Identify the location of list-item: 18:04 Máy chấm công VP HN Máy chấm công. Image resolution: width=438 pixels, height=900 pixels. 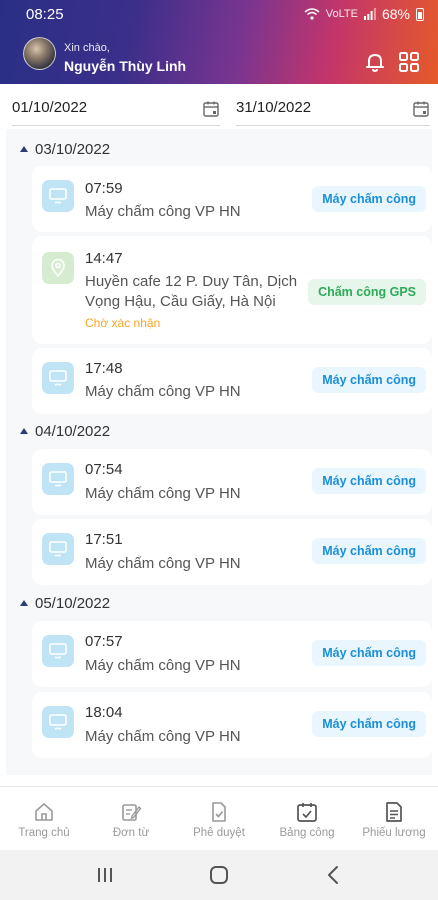
(232, 725).